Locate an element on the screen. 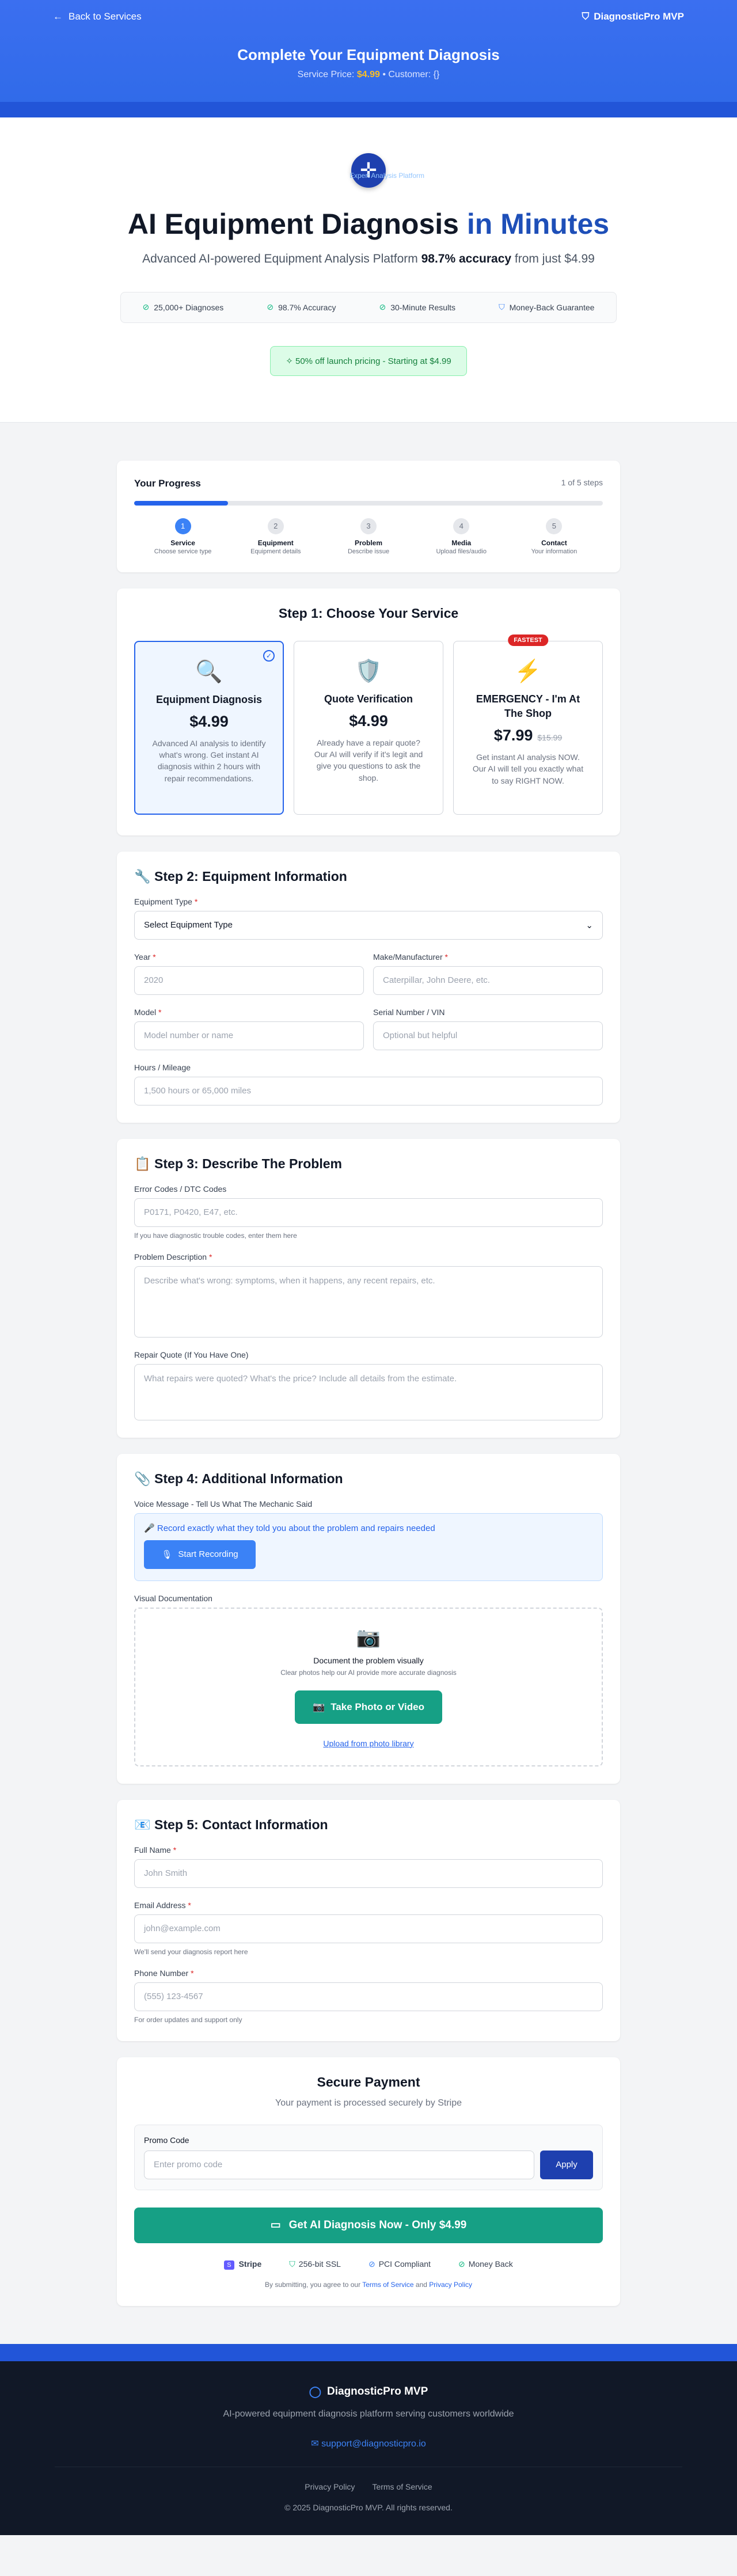  chevron-down-icon: ⌄ is located at coordinates (590, 925).